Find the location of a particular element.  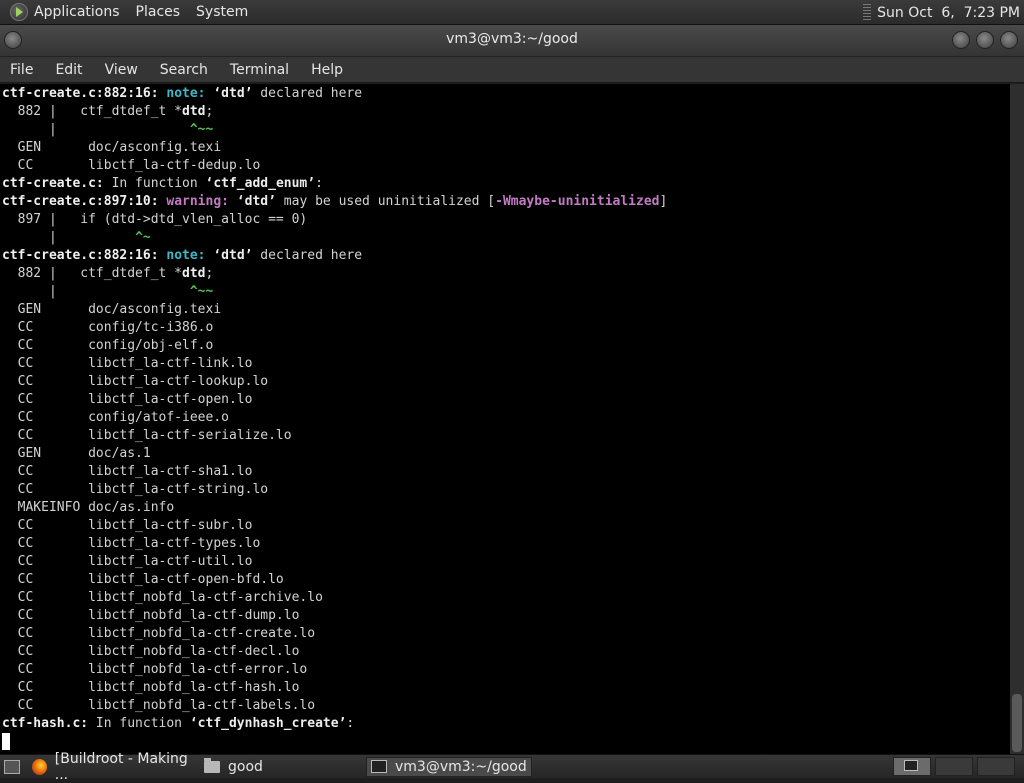

terminal-text-segment: In function is located at coordinates (139, 723).